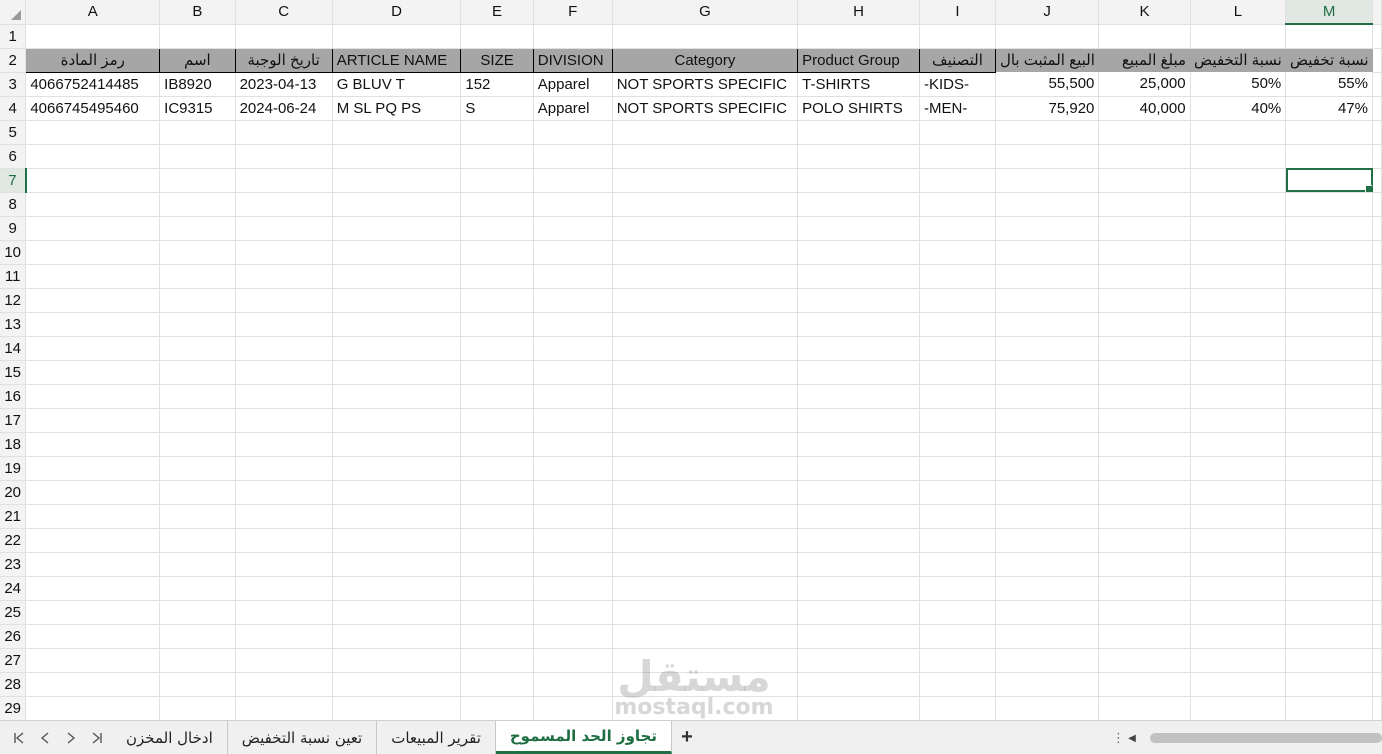  Describe the element at coordinates (859, 708) in the screenshot. I see `cell-h29` at that location.